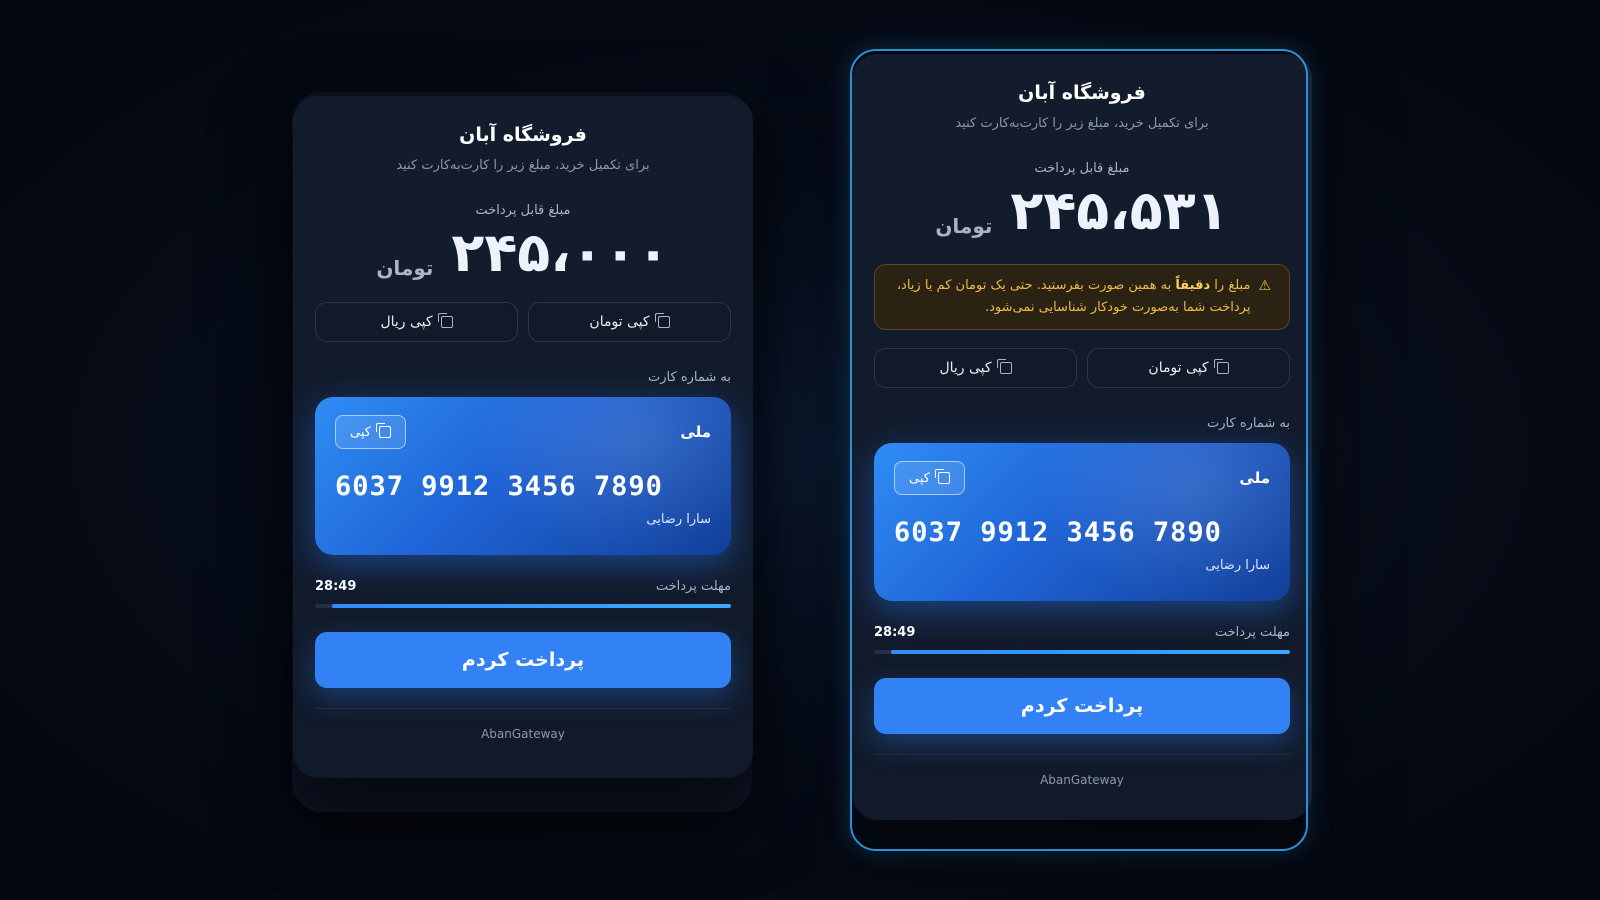  I want to click on warning-text-emphasis: دقیقاً, so click(1193, 285).